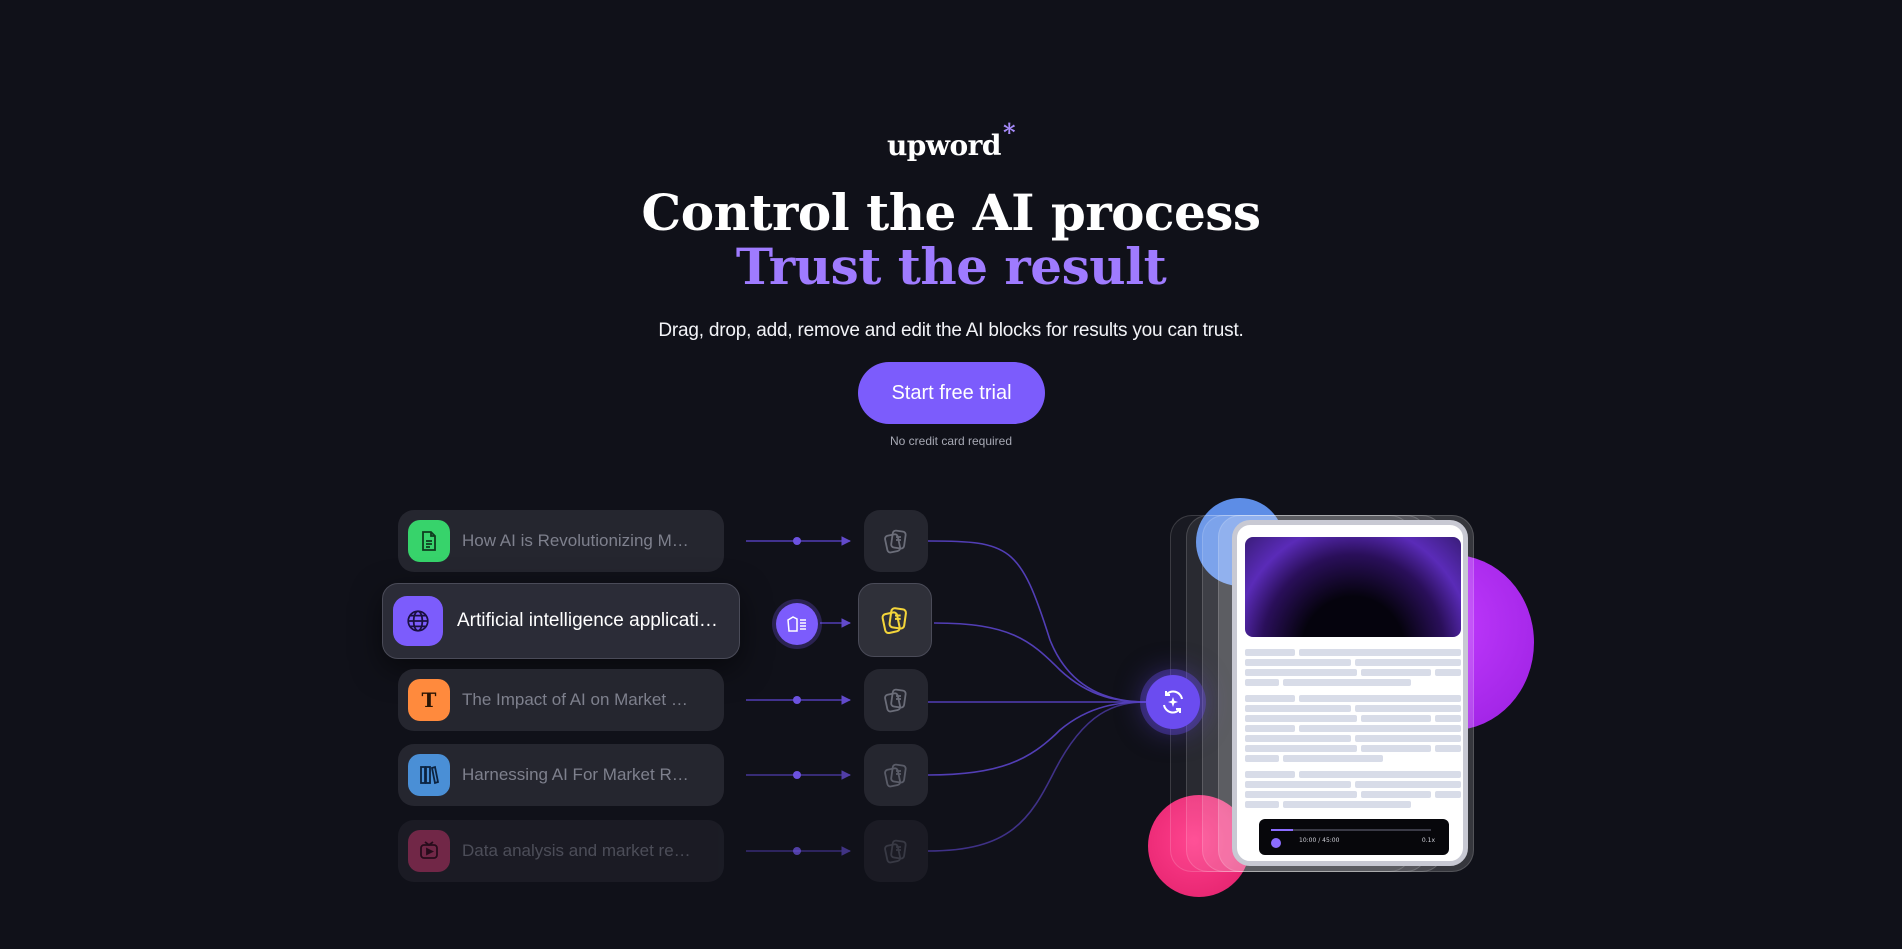  I want to click on result-preview-device: 10:00 / 45:00 0.1x, so click(1350, 693).